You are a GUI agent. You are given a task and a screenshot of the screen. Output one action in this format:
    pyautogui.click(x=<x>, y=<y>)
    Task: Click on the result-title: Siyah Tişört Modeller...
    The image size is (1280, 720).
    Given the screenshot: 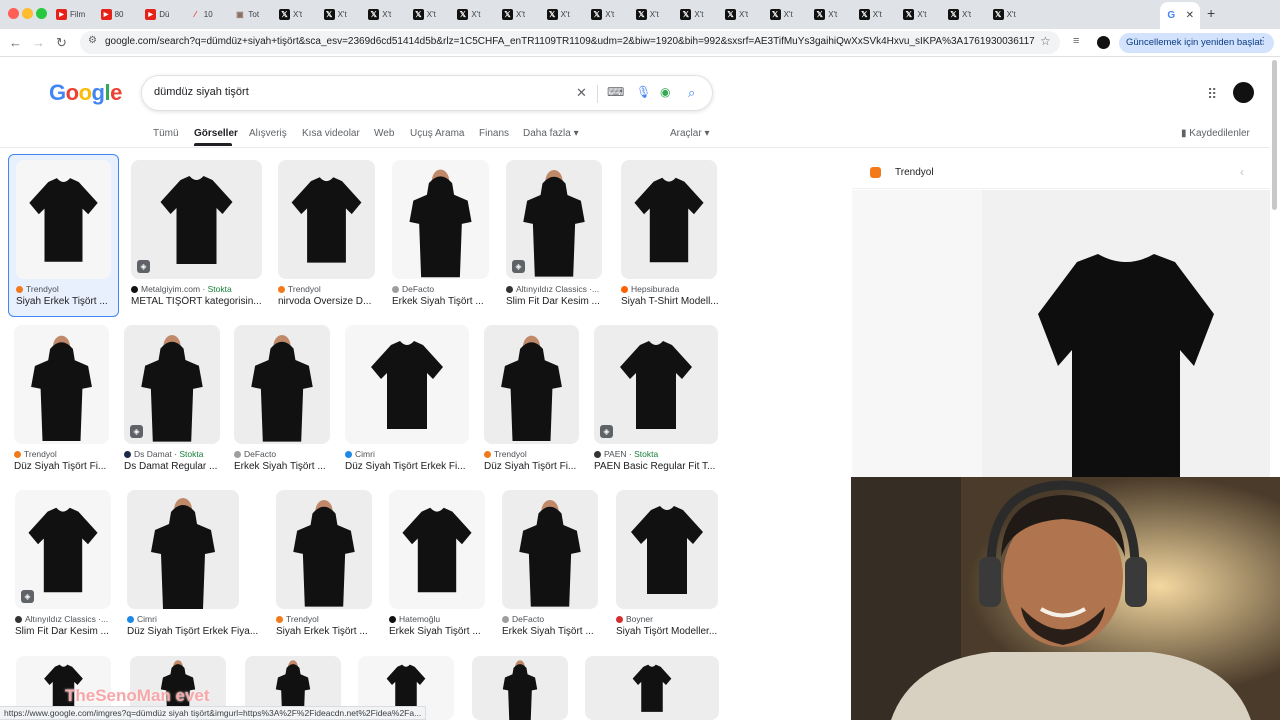 What is the action you would take?
    pyautogui.click(x=684, y=631)
    